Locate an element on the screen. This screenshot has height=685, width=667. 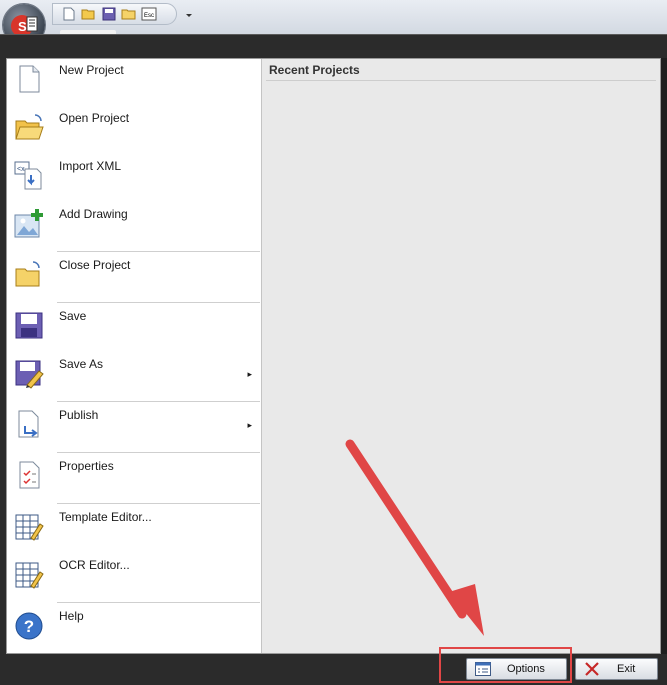
ocr-editor-icon is located at coordinates (29, 574).